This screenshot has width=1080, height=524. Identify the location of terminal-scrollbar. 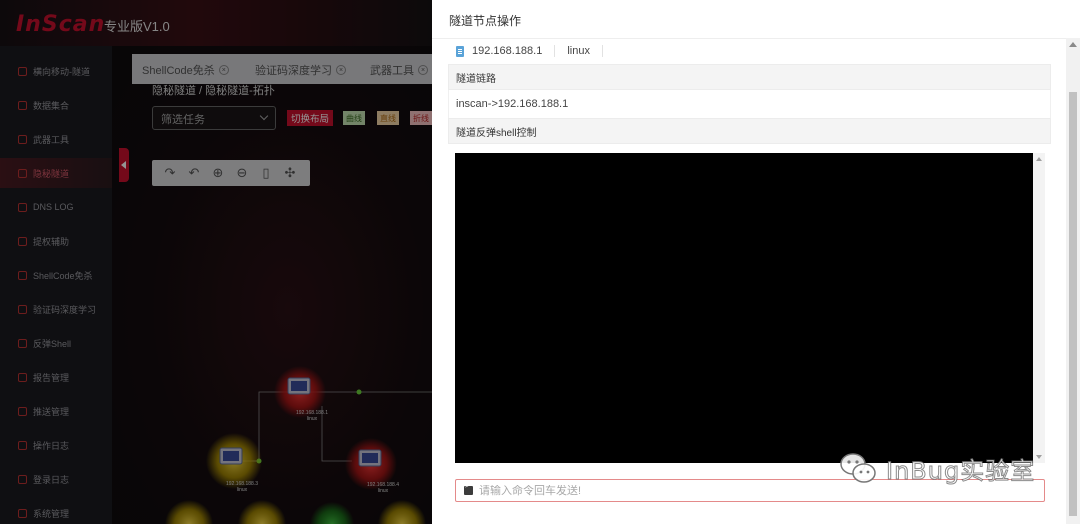
(1039, 308).